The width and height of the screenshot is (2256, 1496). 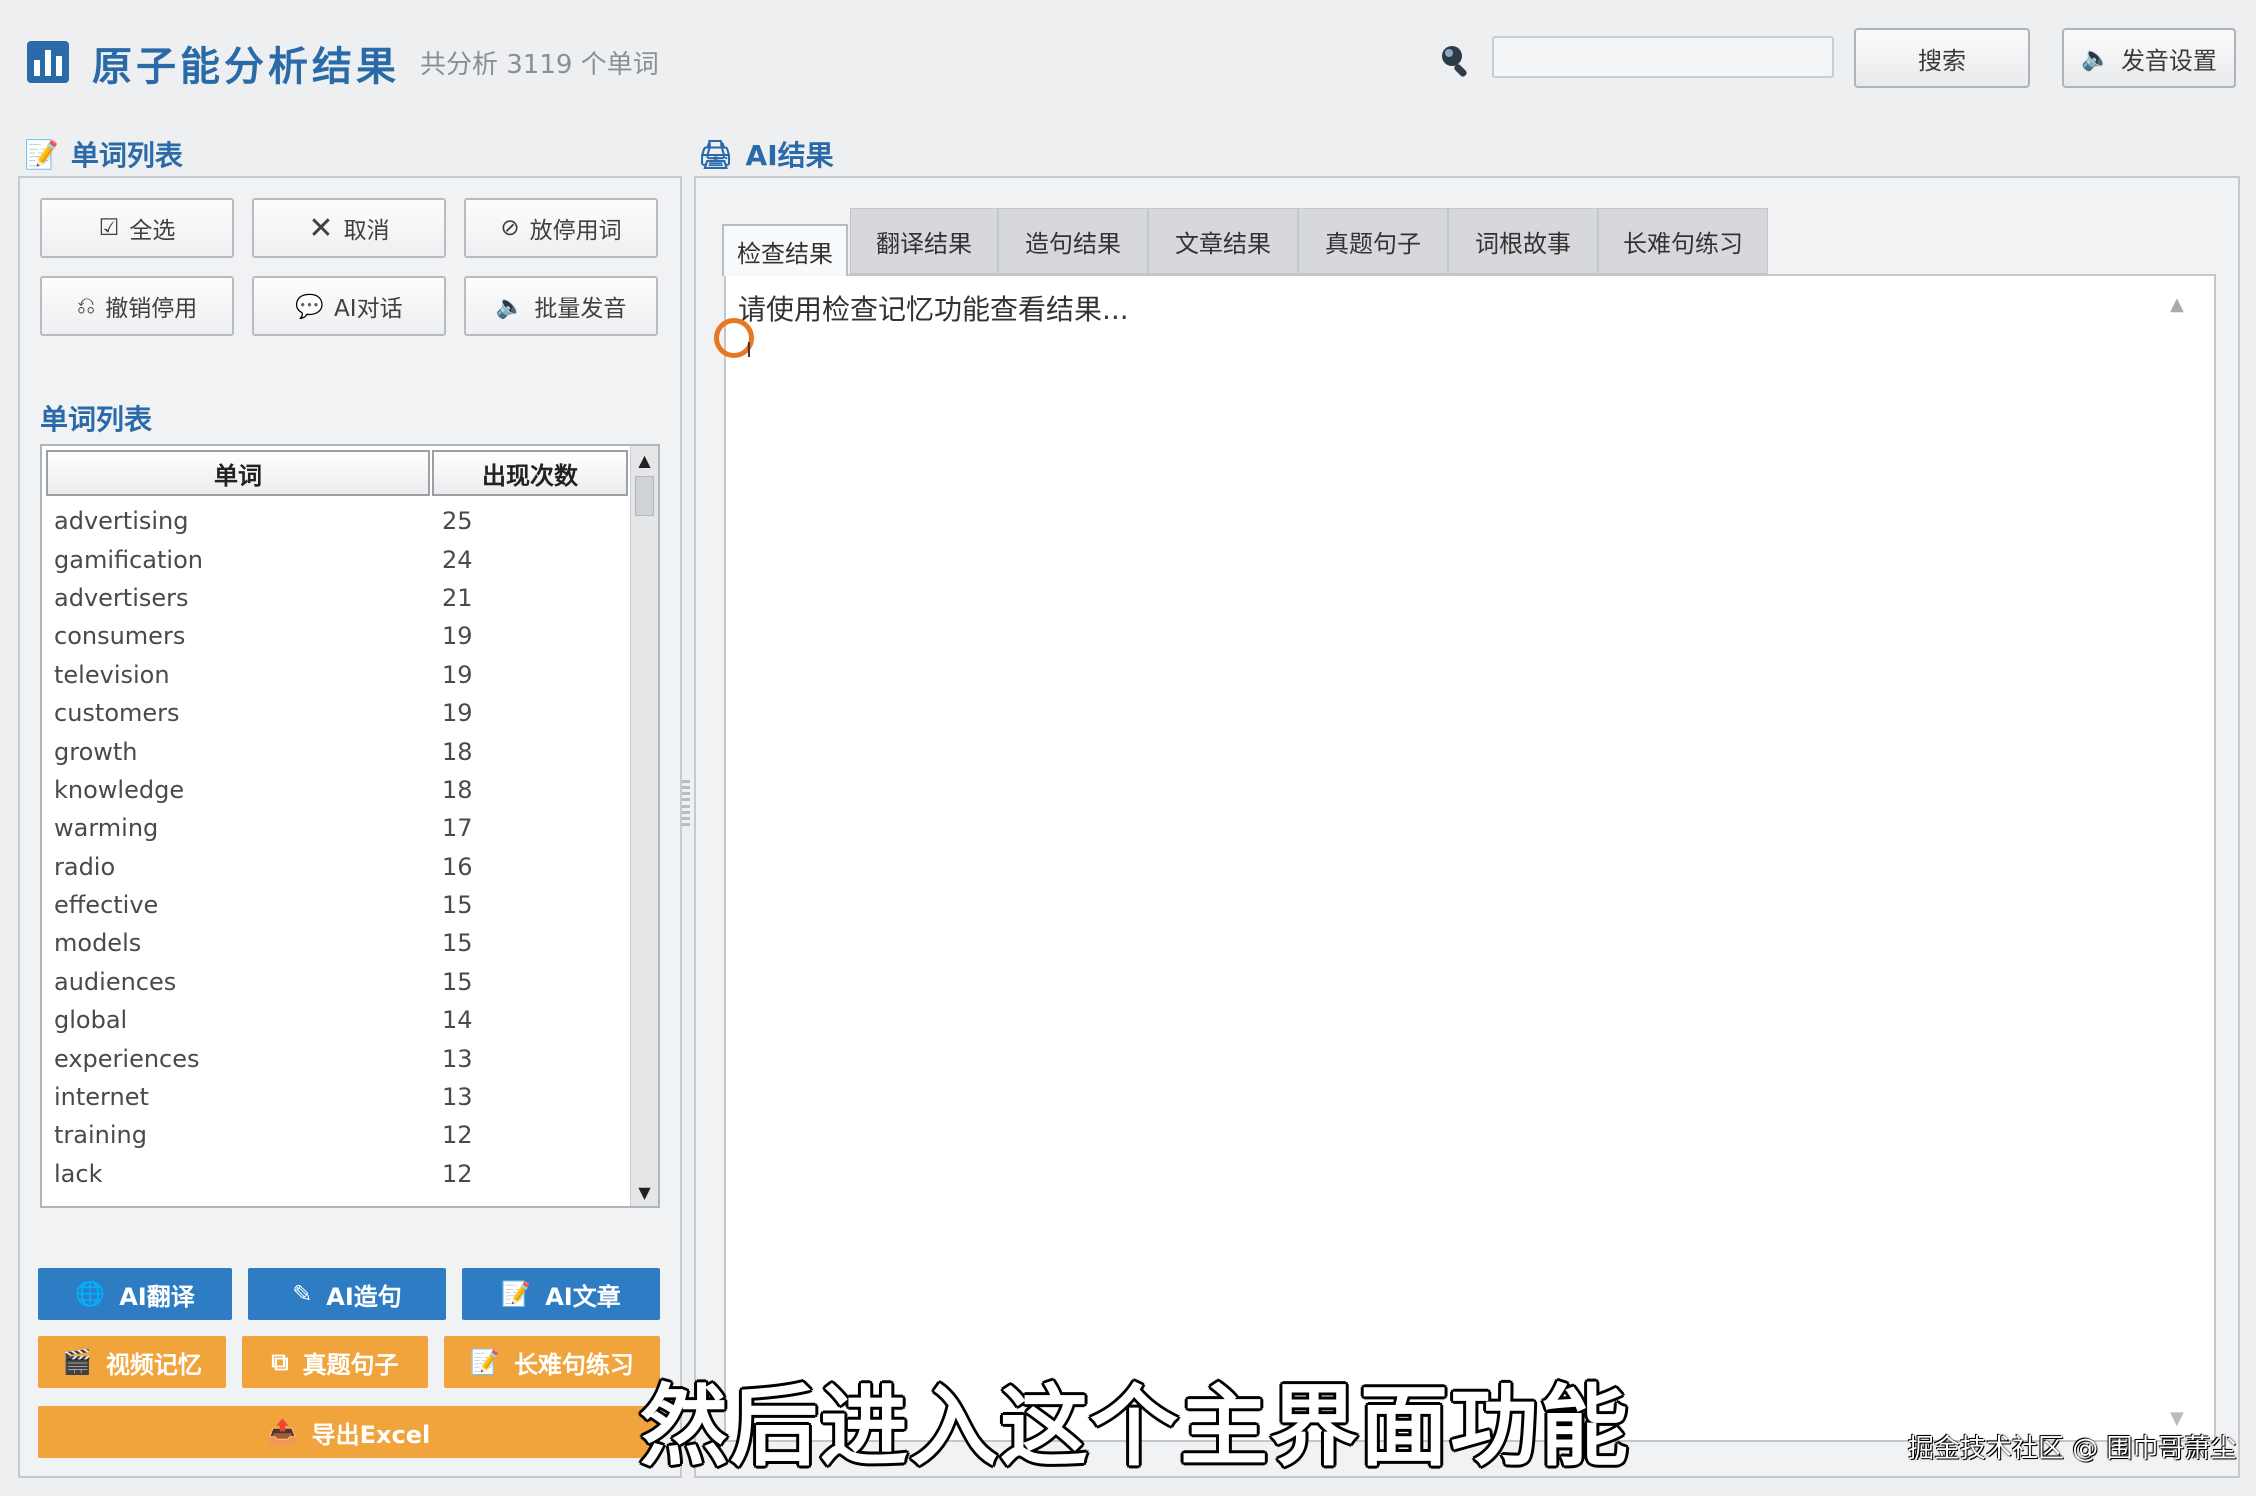 What do you see at coordinates (90, 1294) in the screenshot?
I see `globe-icon: 🌐` at bounding box center [90, 1294].